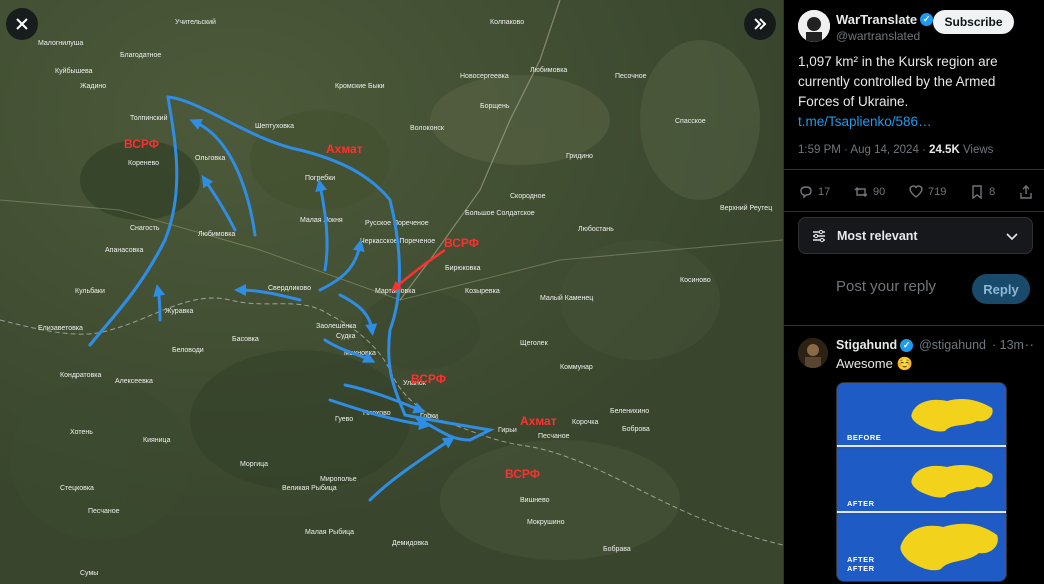  I want to click on reply-avatar, so click(813, 353).